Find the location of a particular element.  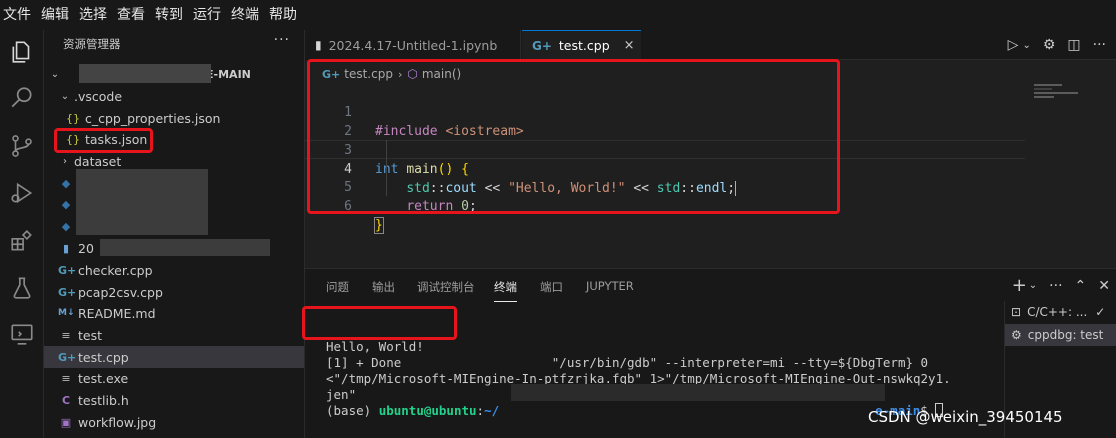

breadcrumb-file: test.cpp is located at coordinates (368, 74).